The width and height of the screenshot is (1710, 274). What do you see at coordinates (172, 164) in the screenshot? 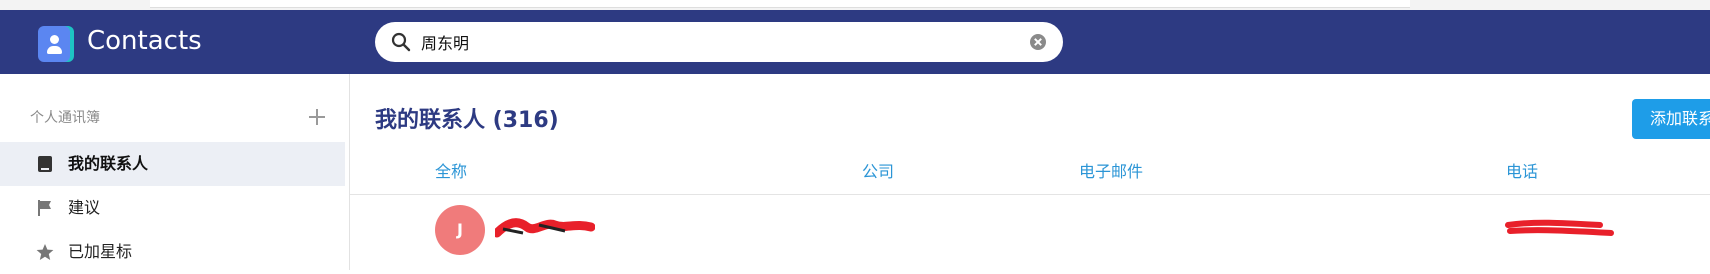
I see `sidebar-item-my-contacts: 我的联系人` at bounding box center [172, 164].